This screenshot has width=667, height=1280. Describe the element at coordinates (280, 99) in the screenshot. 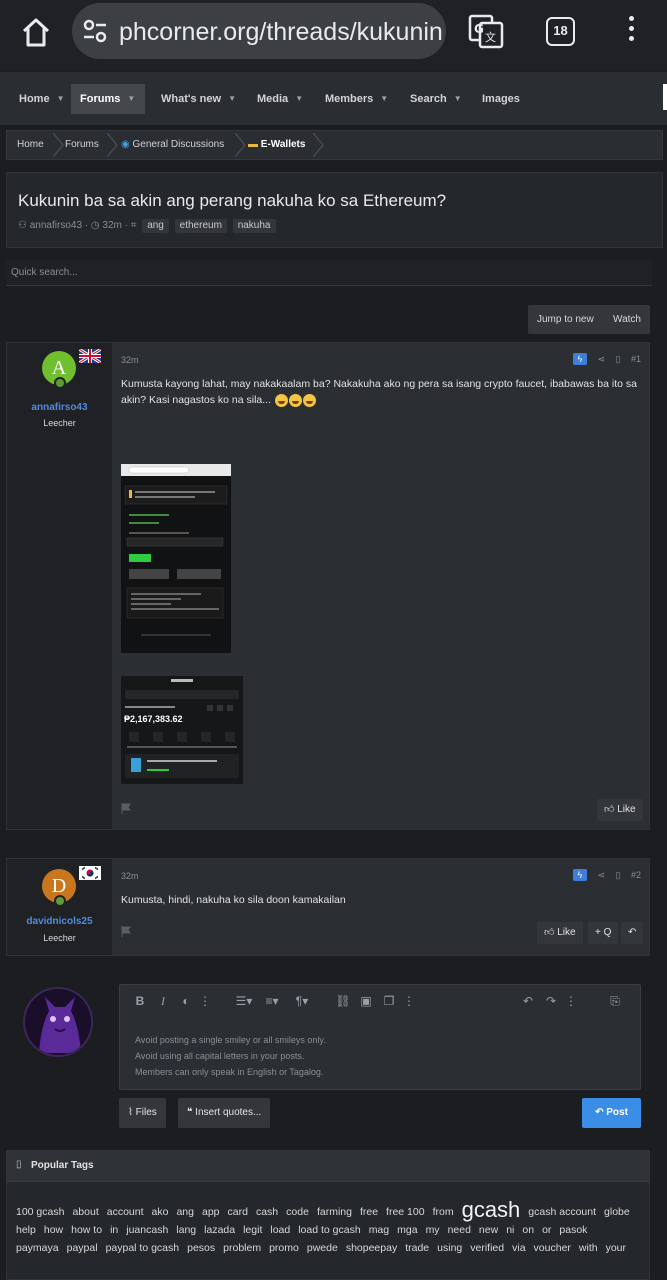

I see `nav-media: Media ▼` at that location.